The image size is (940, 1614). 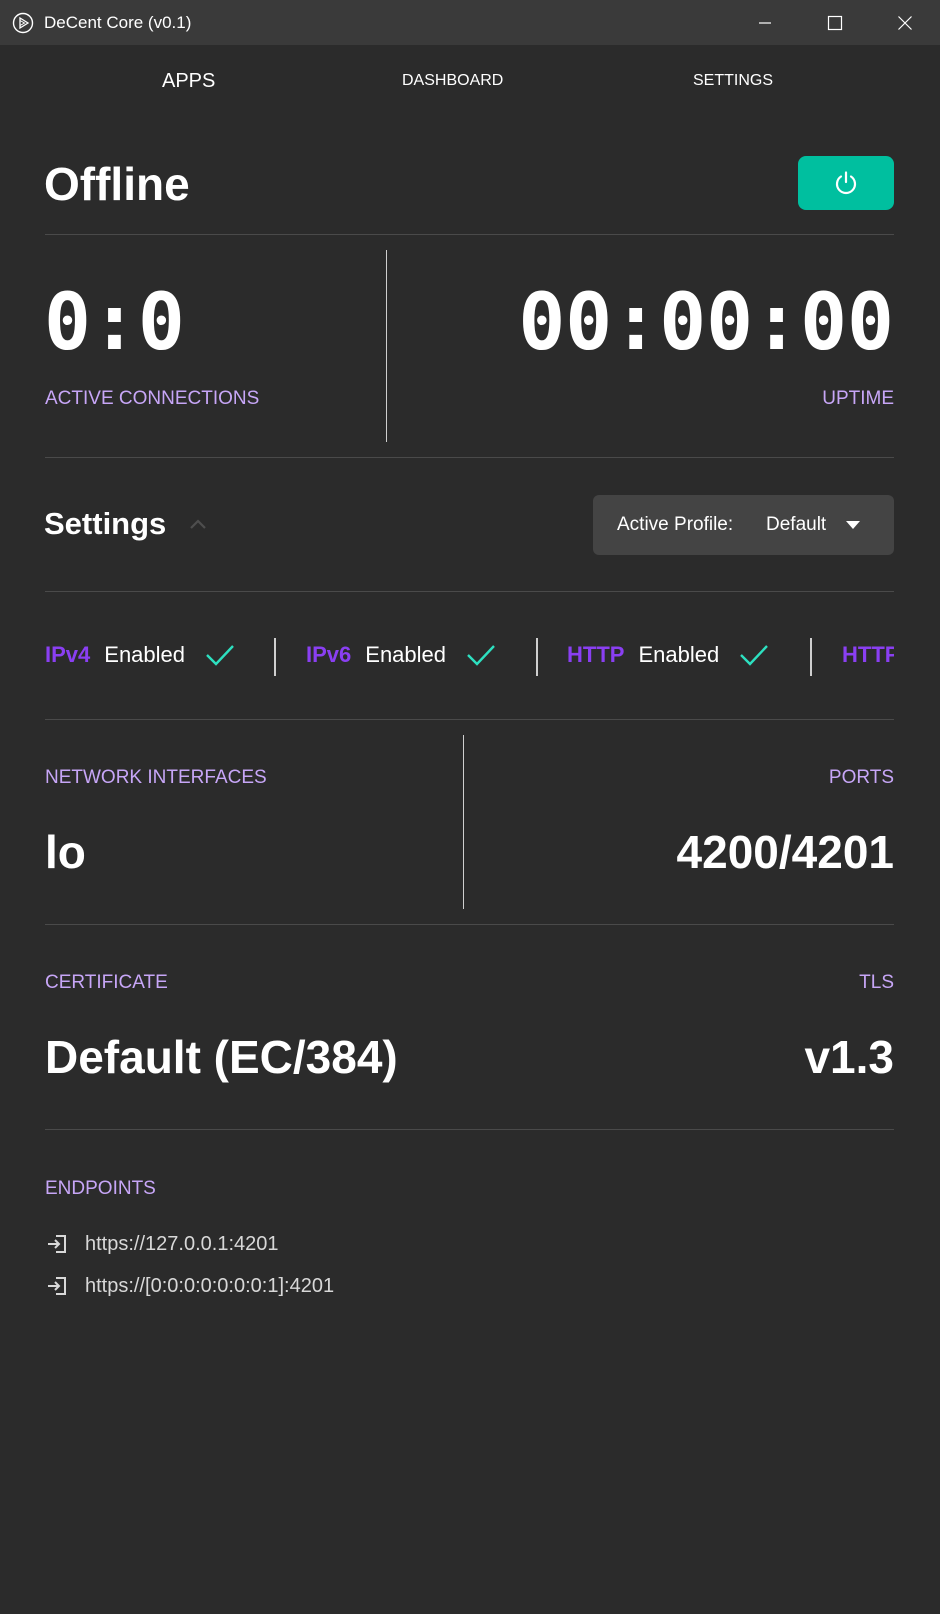 I want to click on tls-value: v1.3, so click(x=849, y=1057).